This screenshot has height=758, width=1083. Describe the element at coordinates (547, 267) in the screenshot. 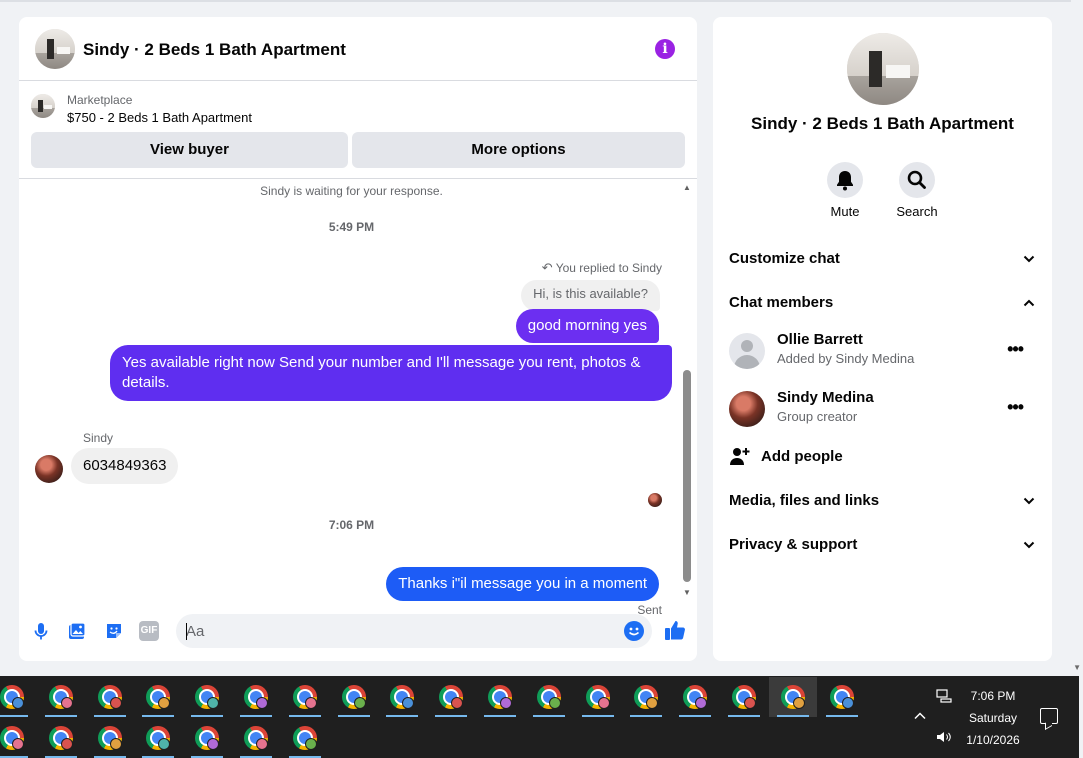

I see `reply-arrow-icon: ↶` at that location.